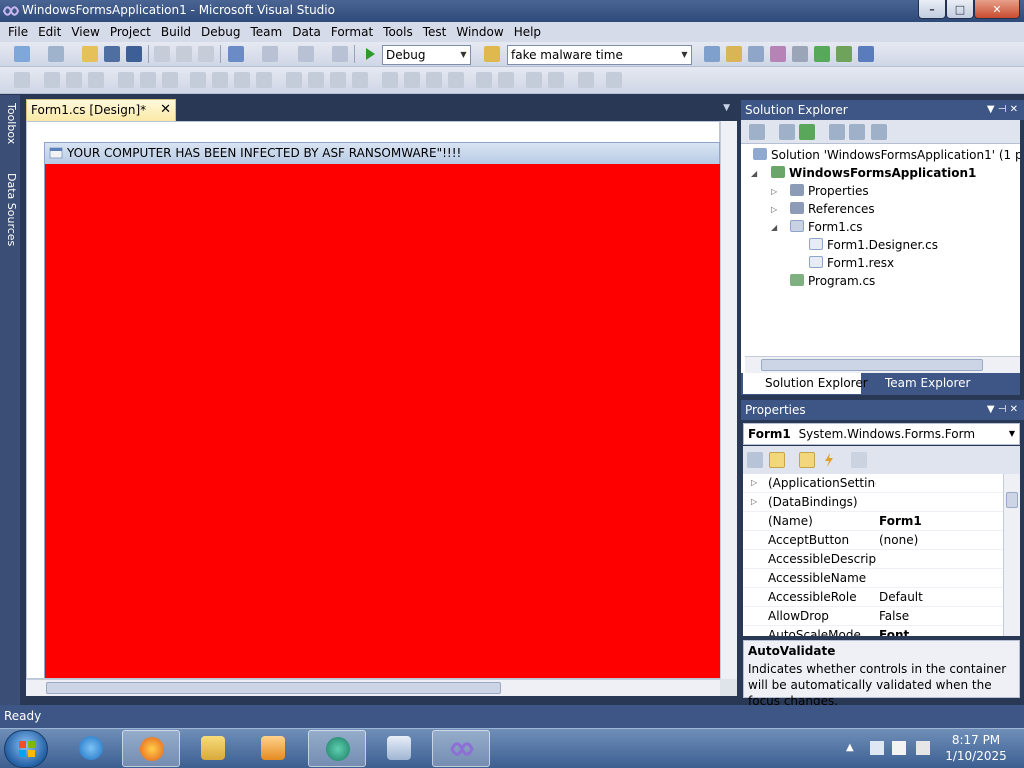 This screenshot has width=1024, height=768. What do you see at coordinates (22, 54) in the screenshot?
I see `new-project-icon` at bounding box center [22, 54].